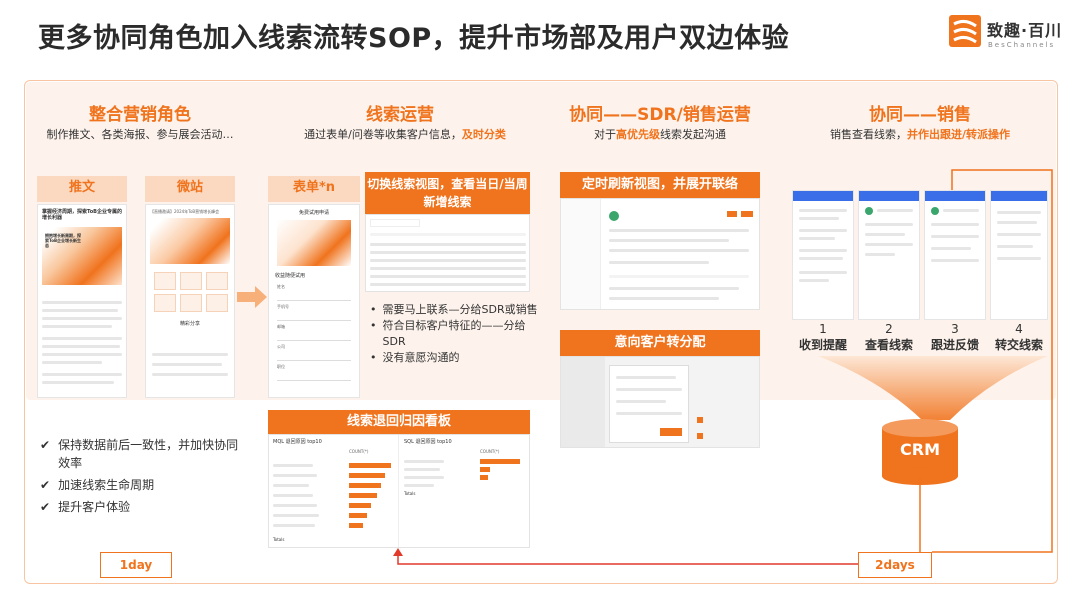 This screenshot has height=589, width=1080. What do you see at coordinates (895, 565) in the screenshot?
I see `duration-badge-2days: 2days` at bounding box center [895, 565].